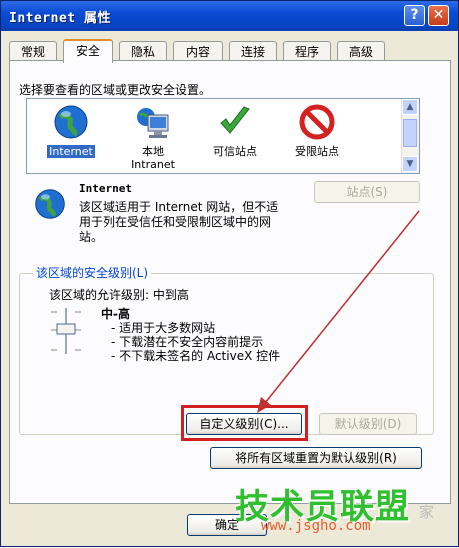 The width and height of the screenshot is (459, 548). What do you see at coordinates (88, 51) in the screenshot?
I see `tab-security: 安全` at bounding box center [88, 51].